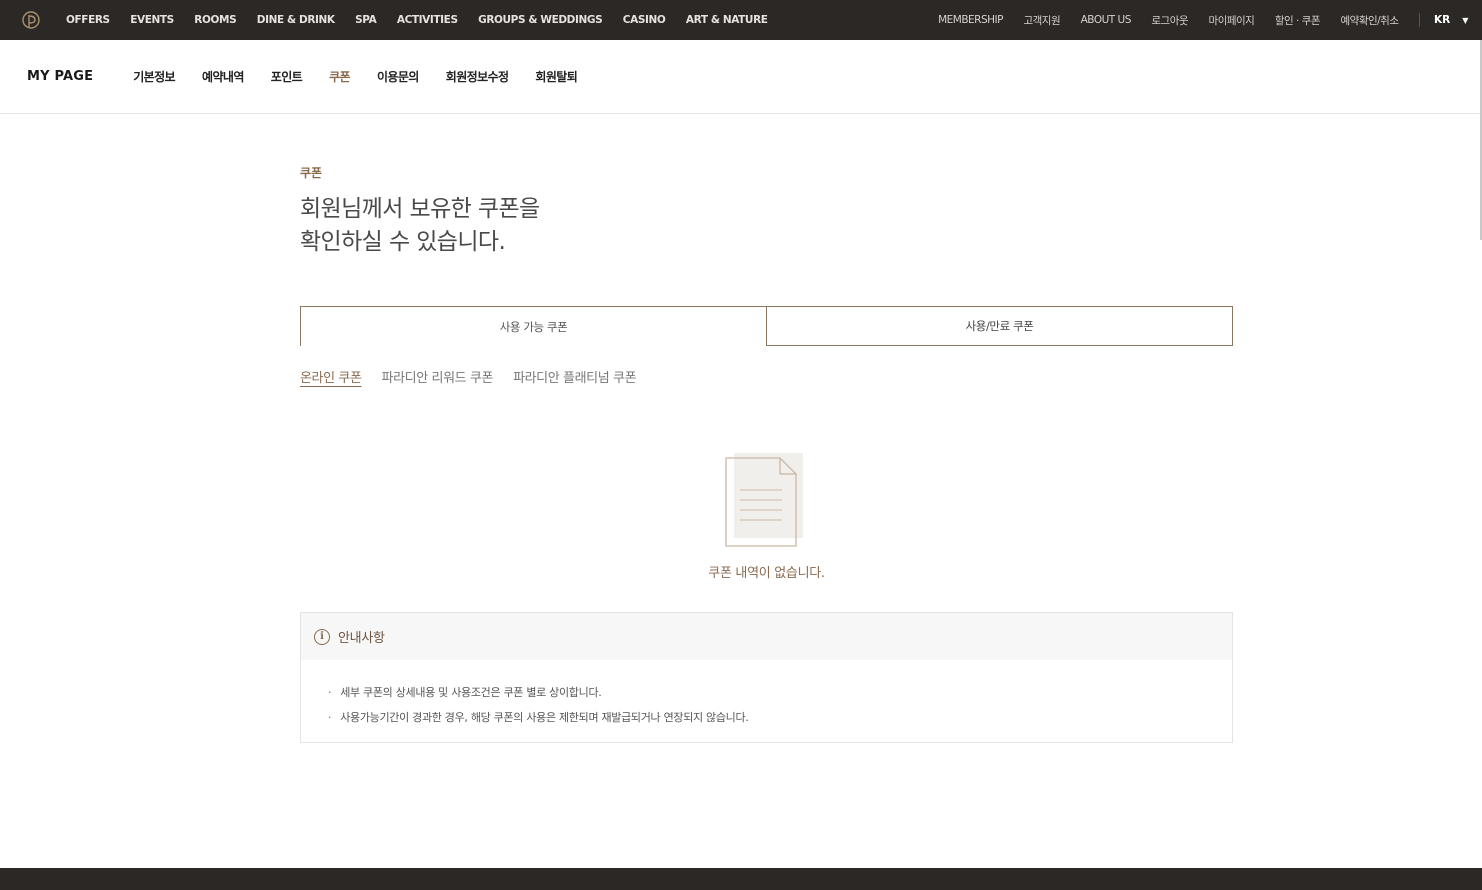 This screenshot has width=1482, height=890. Describe the element at coordinates (331, 376) in the screenshot. I see `subtab-online-coupon: 온라인 쿠폰` at that location.